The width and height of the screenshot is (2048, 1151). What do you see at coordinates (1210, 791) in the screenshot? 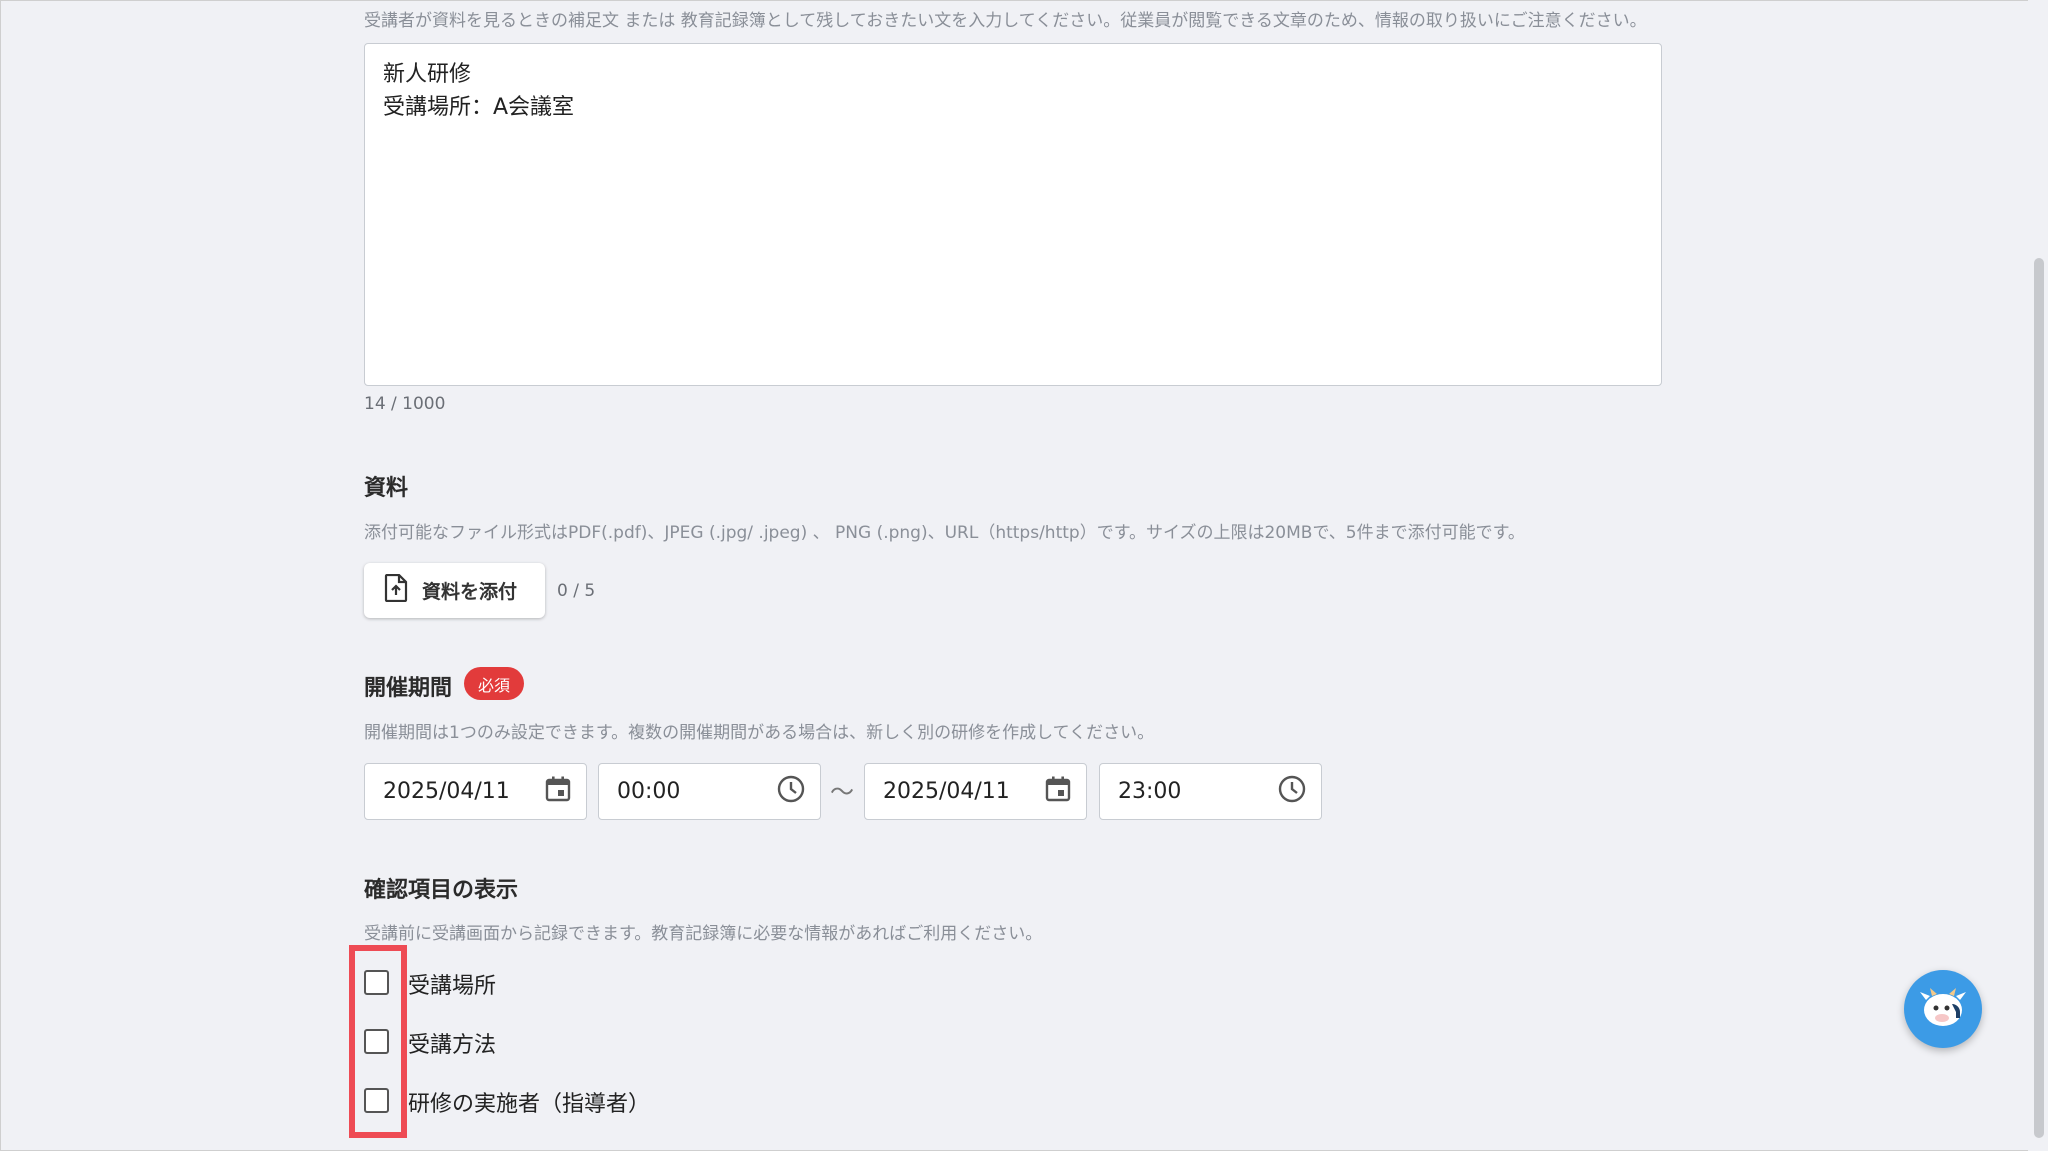
I see `end-time-field: 23:00` at bounding box center [1210, 791].